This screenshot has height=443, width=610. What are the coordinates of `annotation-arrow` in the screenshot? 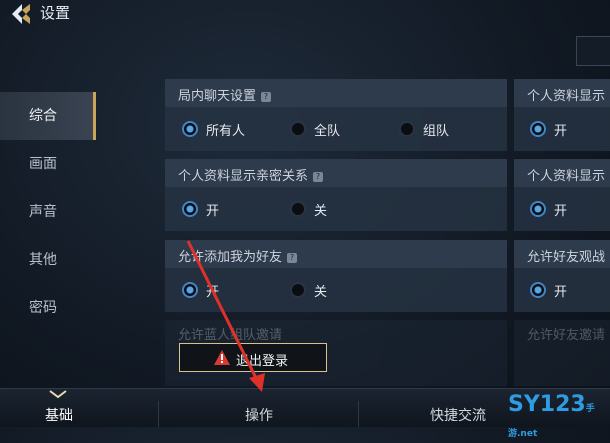 It's located at (225, 316).